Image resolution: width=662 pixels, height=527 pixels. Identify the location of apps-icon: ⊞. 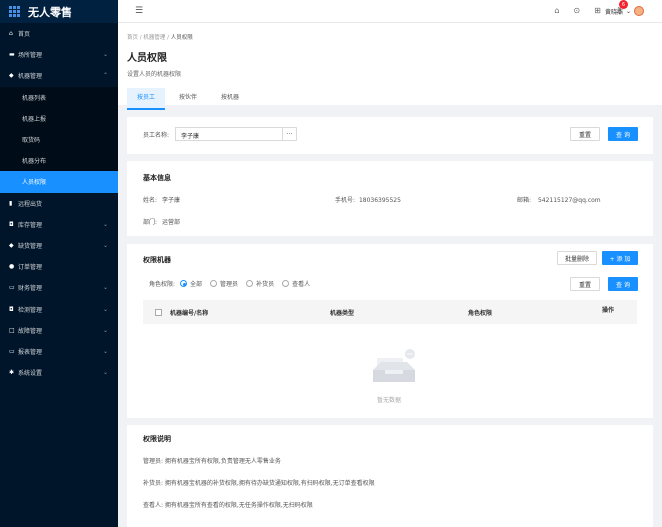
(597, 10).